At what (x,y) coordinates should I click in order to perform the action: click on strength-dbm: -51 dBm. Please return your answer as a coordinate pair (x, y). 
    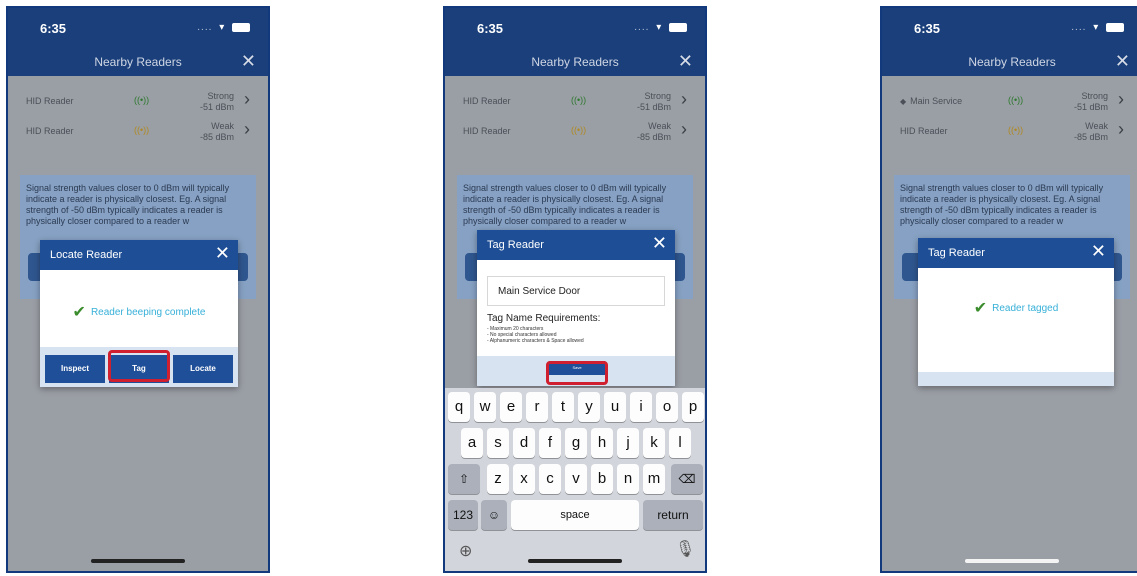
    Looking at the image, I should click on (653, 107).